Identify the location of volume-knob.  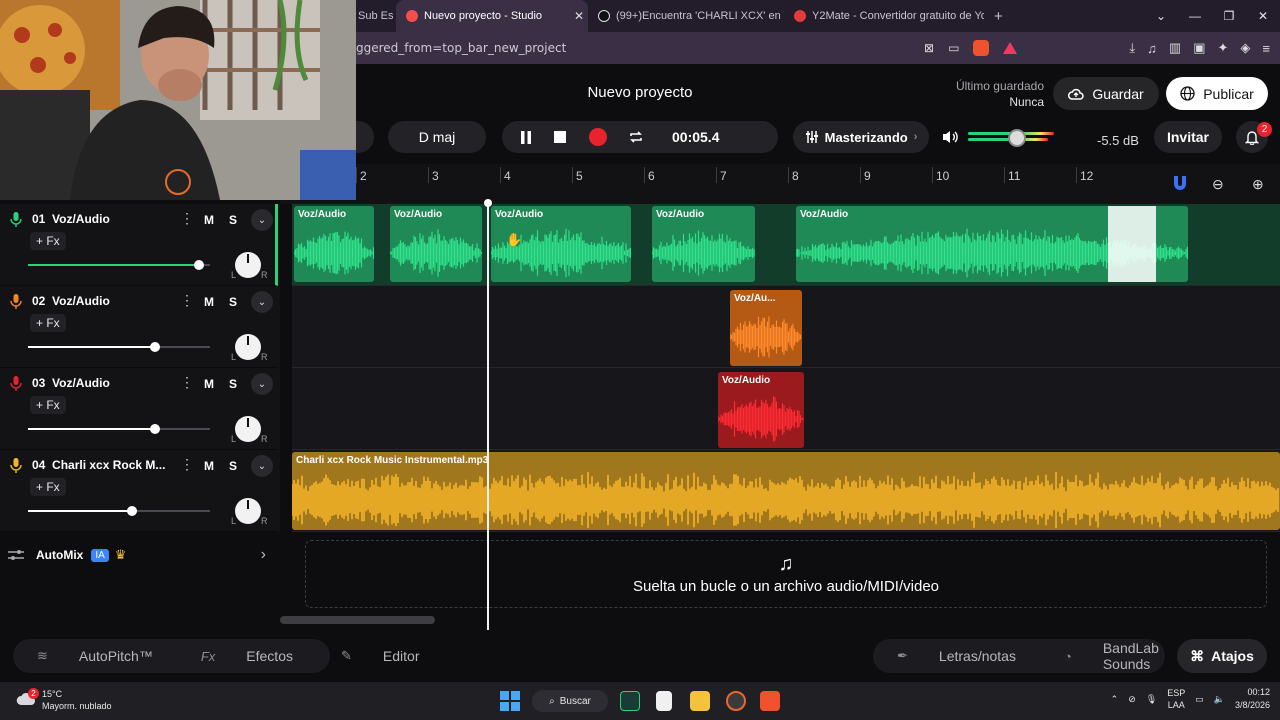
(1017, 138).